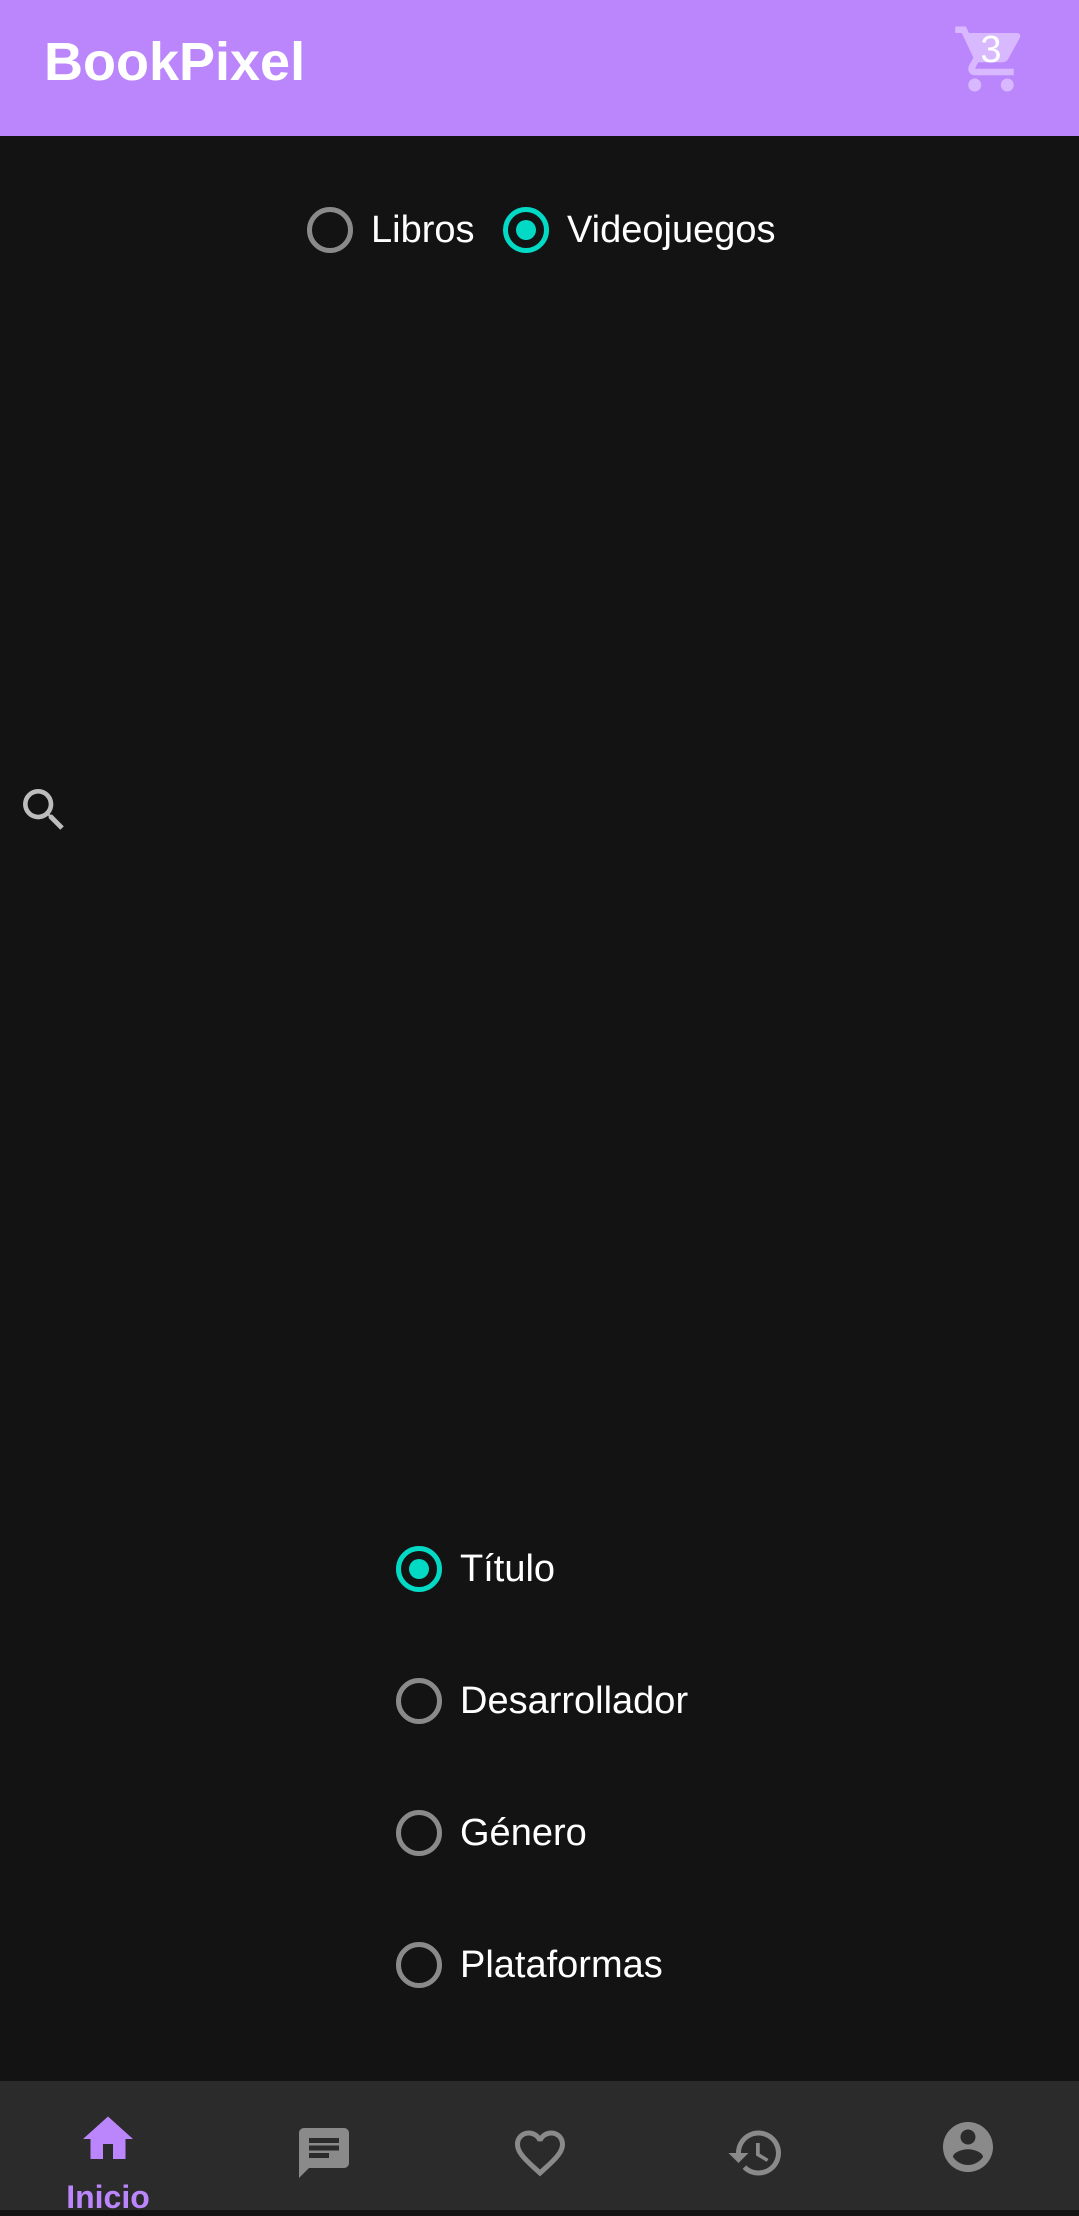  What do you see at coordinates (539, 68) in the screenshot?
I see `app-bar: BookPixel 3` at bounding box center [539, 68].